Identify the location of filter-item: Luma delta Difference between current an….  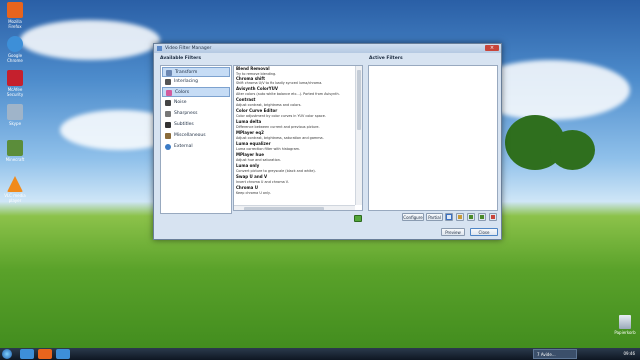
(295, 124).